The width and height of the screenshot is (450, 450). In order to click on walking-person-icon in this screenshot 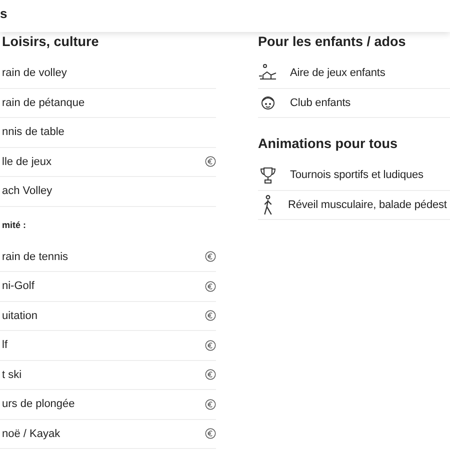, I will do `click(268, 204)`.